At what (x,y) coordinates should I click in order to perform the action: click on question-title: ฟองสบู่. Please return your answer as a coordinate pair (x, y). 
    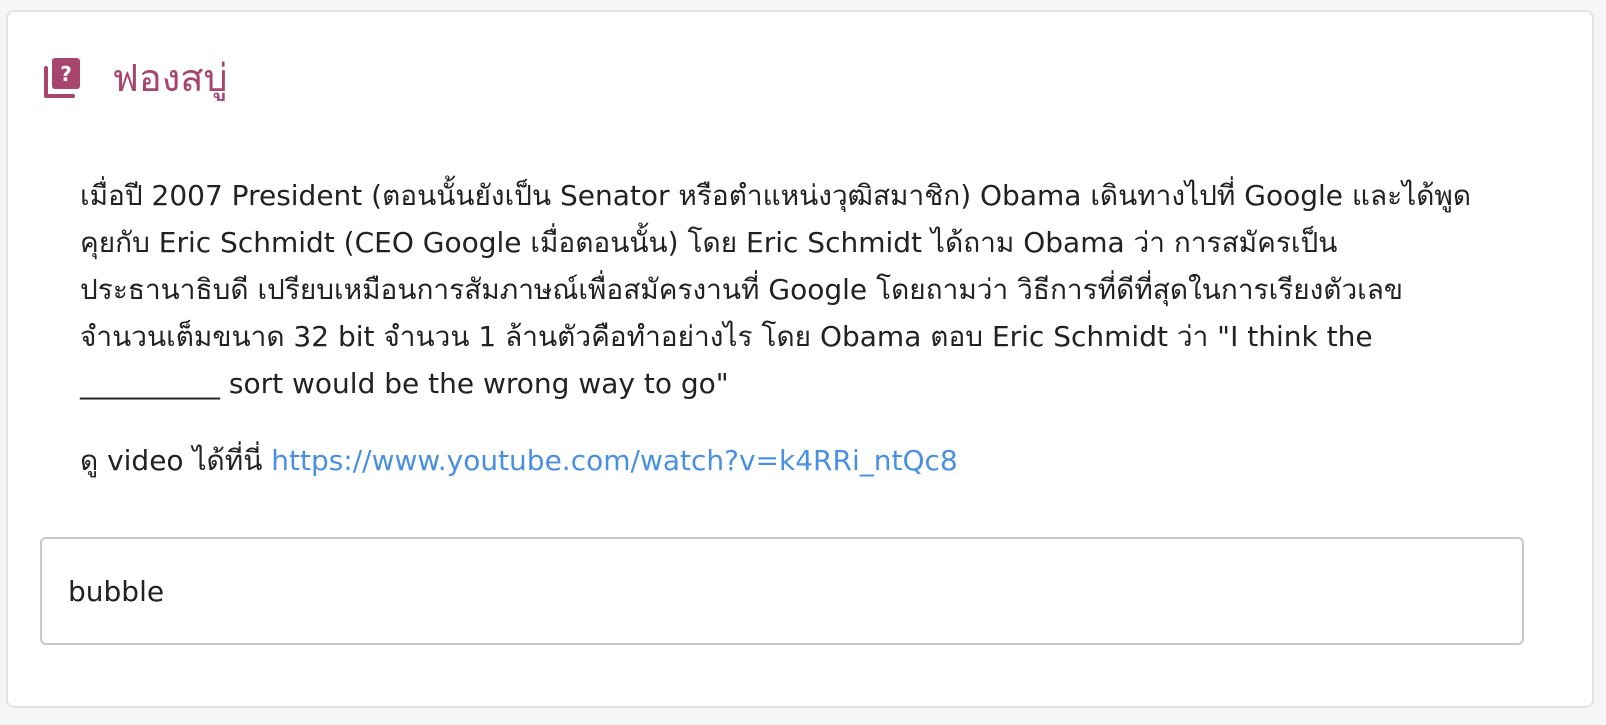
    Looking at the image, I should click on (170, 78).